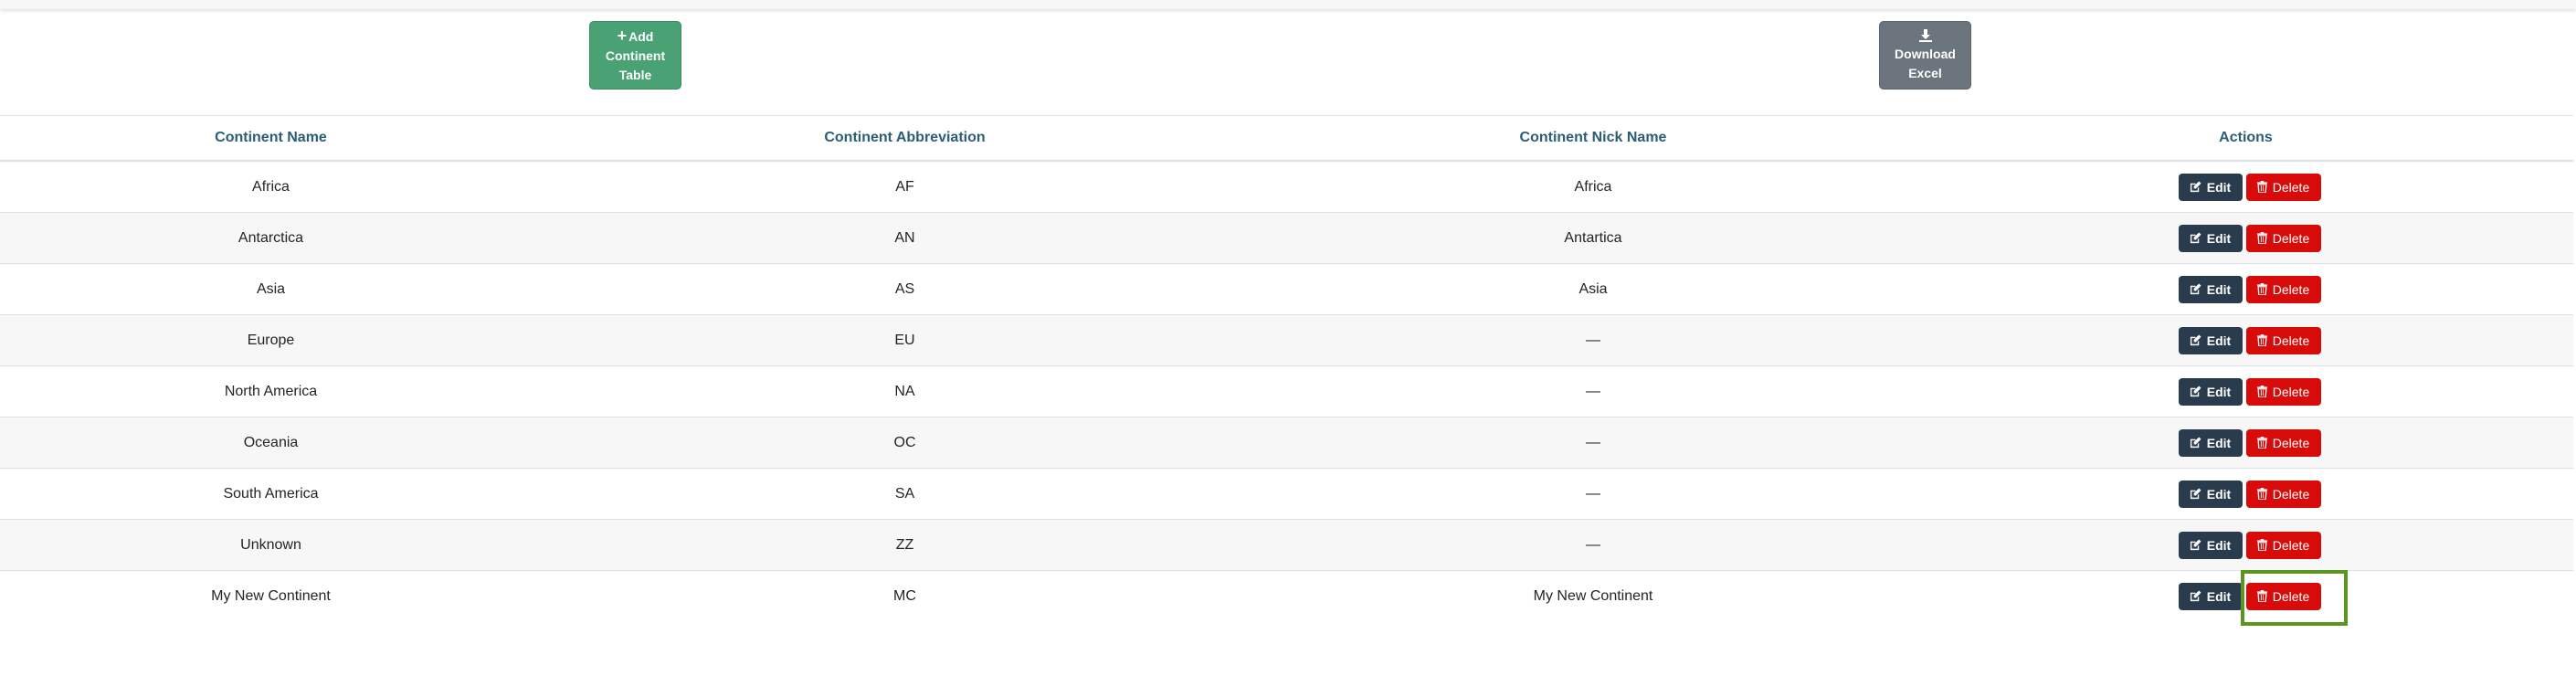 This screenshot has height=676, width=2576. What do you see at coordinates (1925, 35) in the screenshot?
I see `download-icon` at bounding box center [1925, 35].